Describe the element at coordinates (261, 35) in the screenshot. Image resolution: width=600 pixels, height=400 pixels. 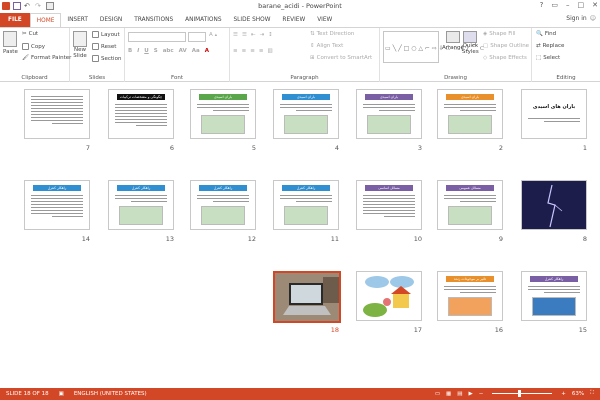
I see `increase-indent-icon: ⇥` at that location.